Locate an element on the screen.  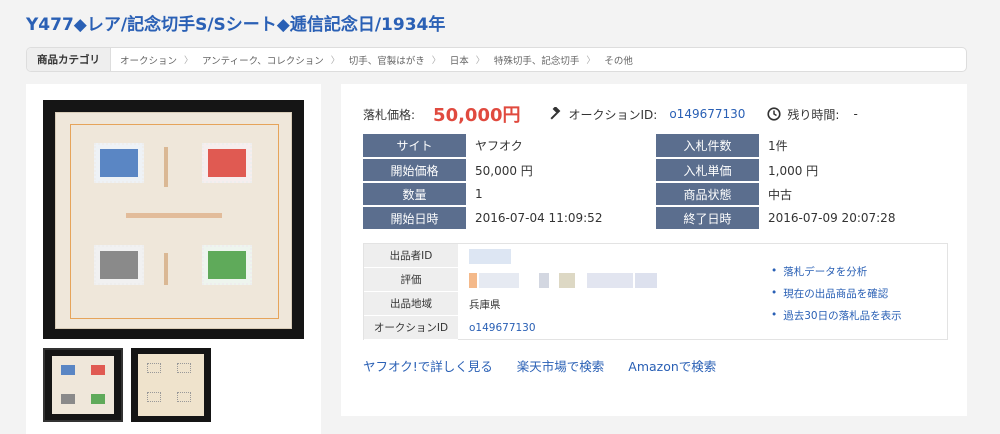
table-cell: 50,000 円 is located at coordinates (561, 170).